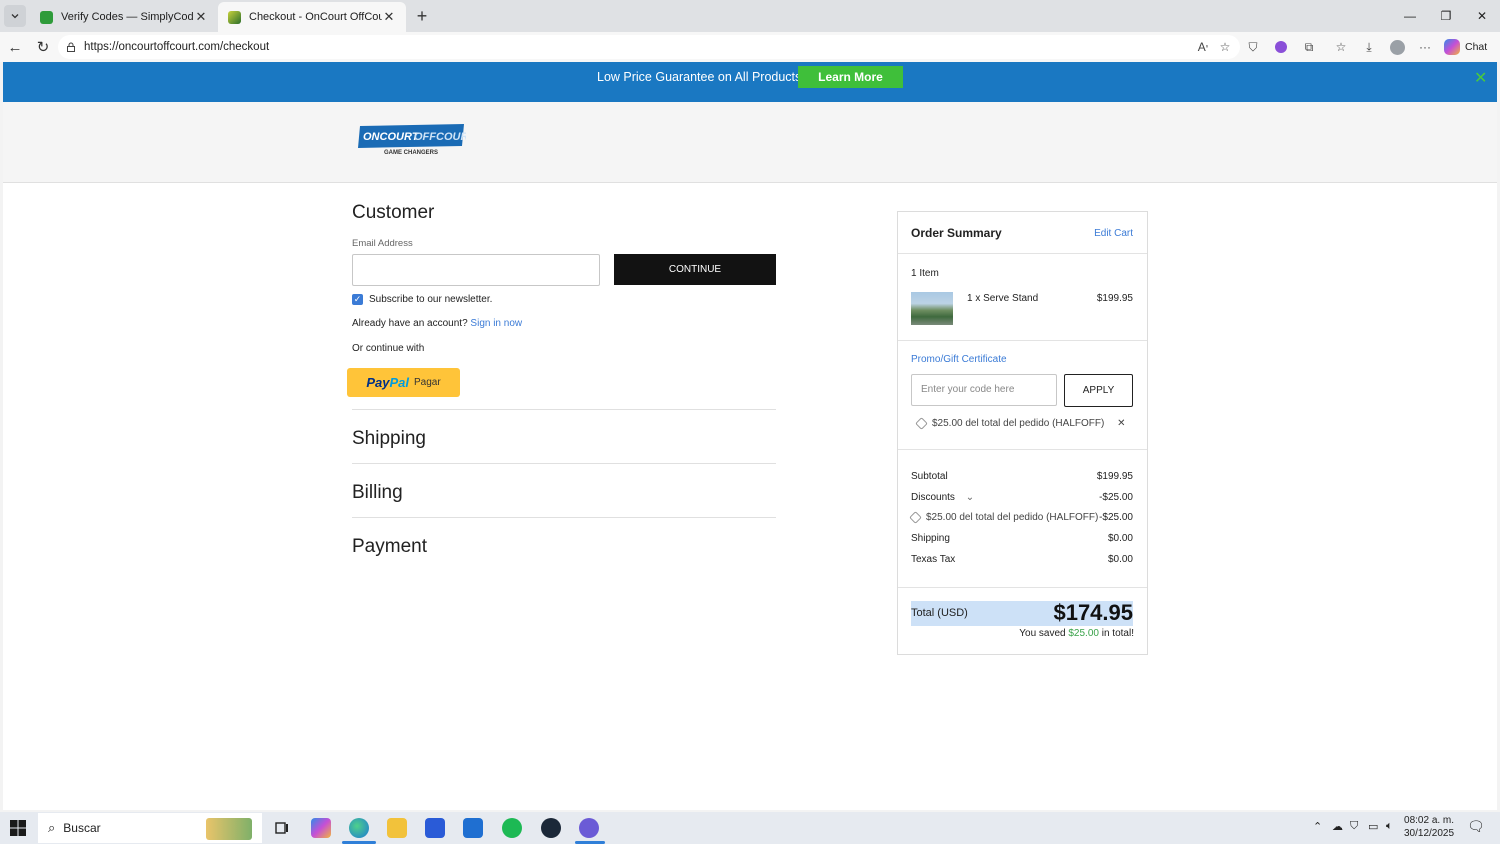 This screenshot has height=844, width=1500. Describe the element at coordinates (473, 828) in the screenshot. I see `outlook-icon` at that location.